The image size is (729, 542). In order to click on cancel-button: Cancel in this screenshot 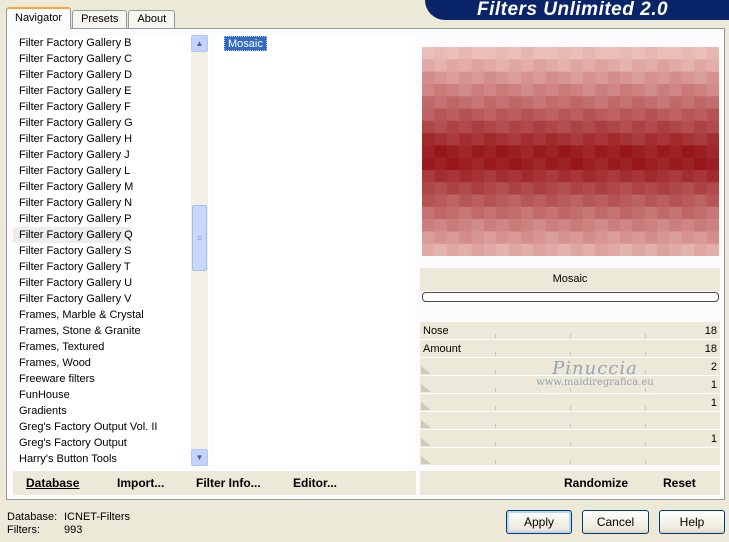, I will do `click(615, 522)`.